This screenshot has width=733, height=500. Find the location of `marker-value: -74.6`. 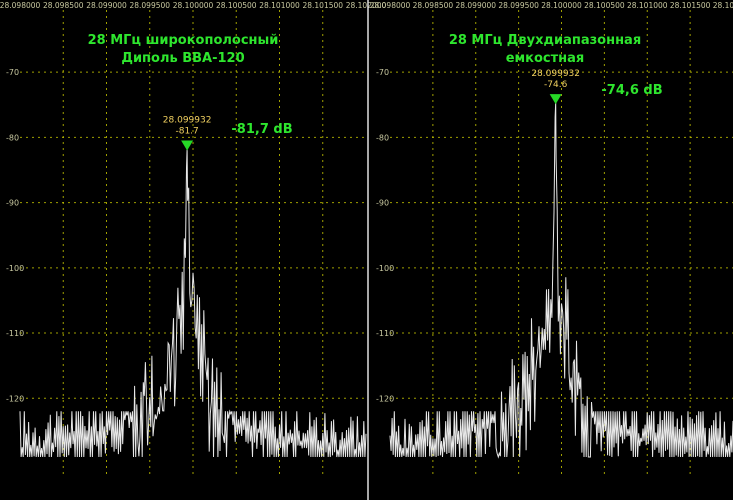

marker-value: -74.6 is located at coordinates (556, 85).